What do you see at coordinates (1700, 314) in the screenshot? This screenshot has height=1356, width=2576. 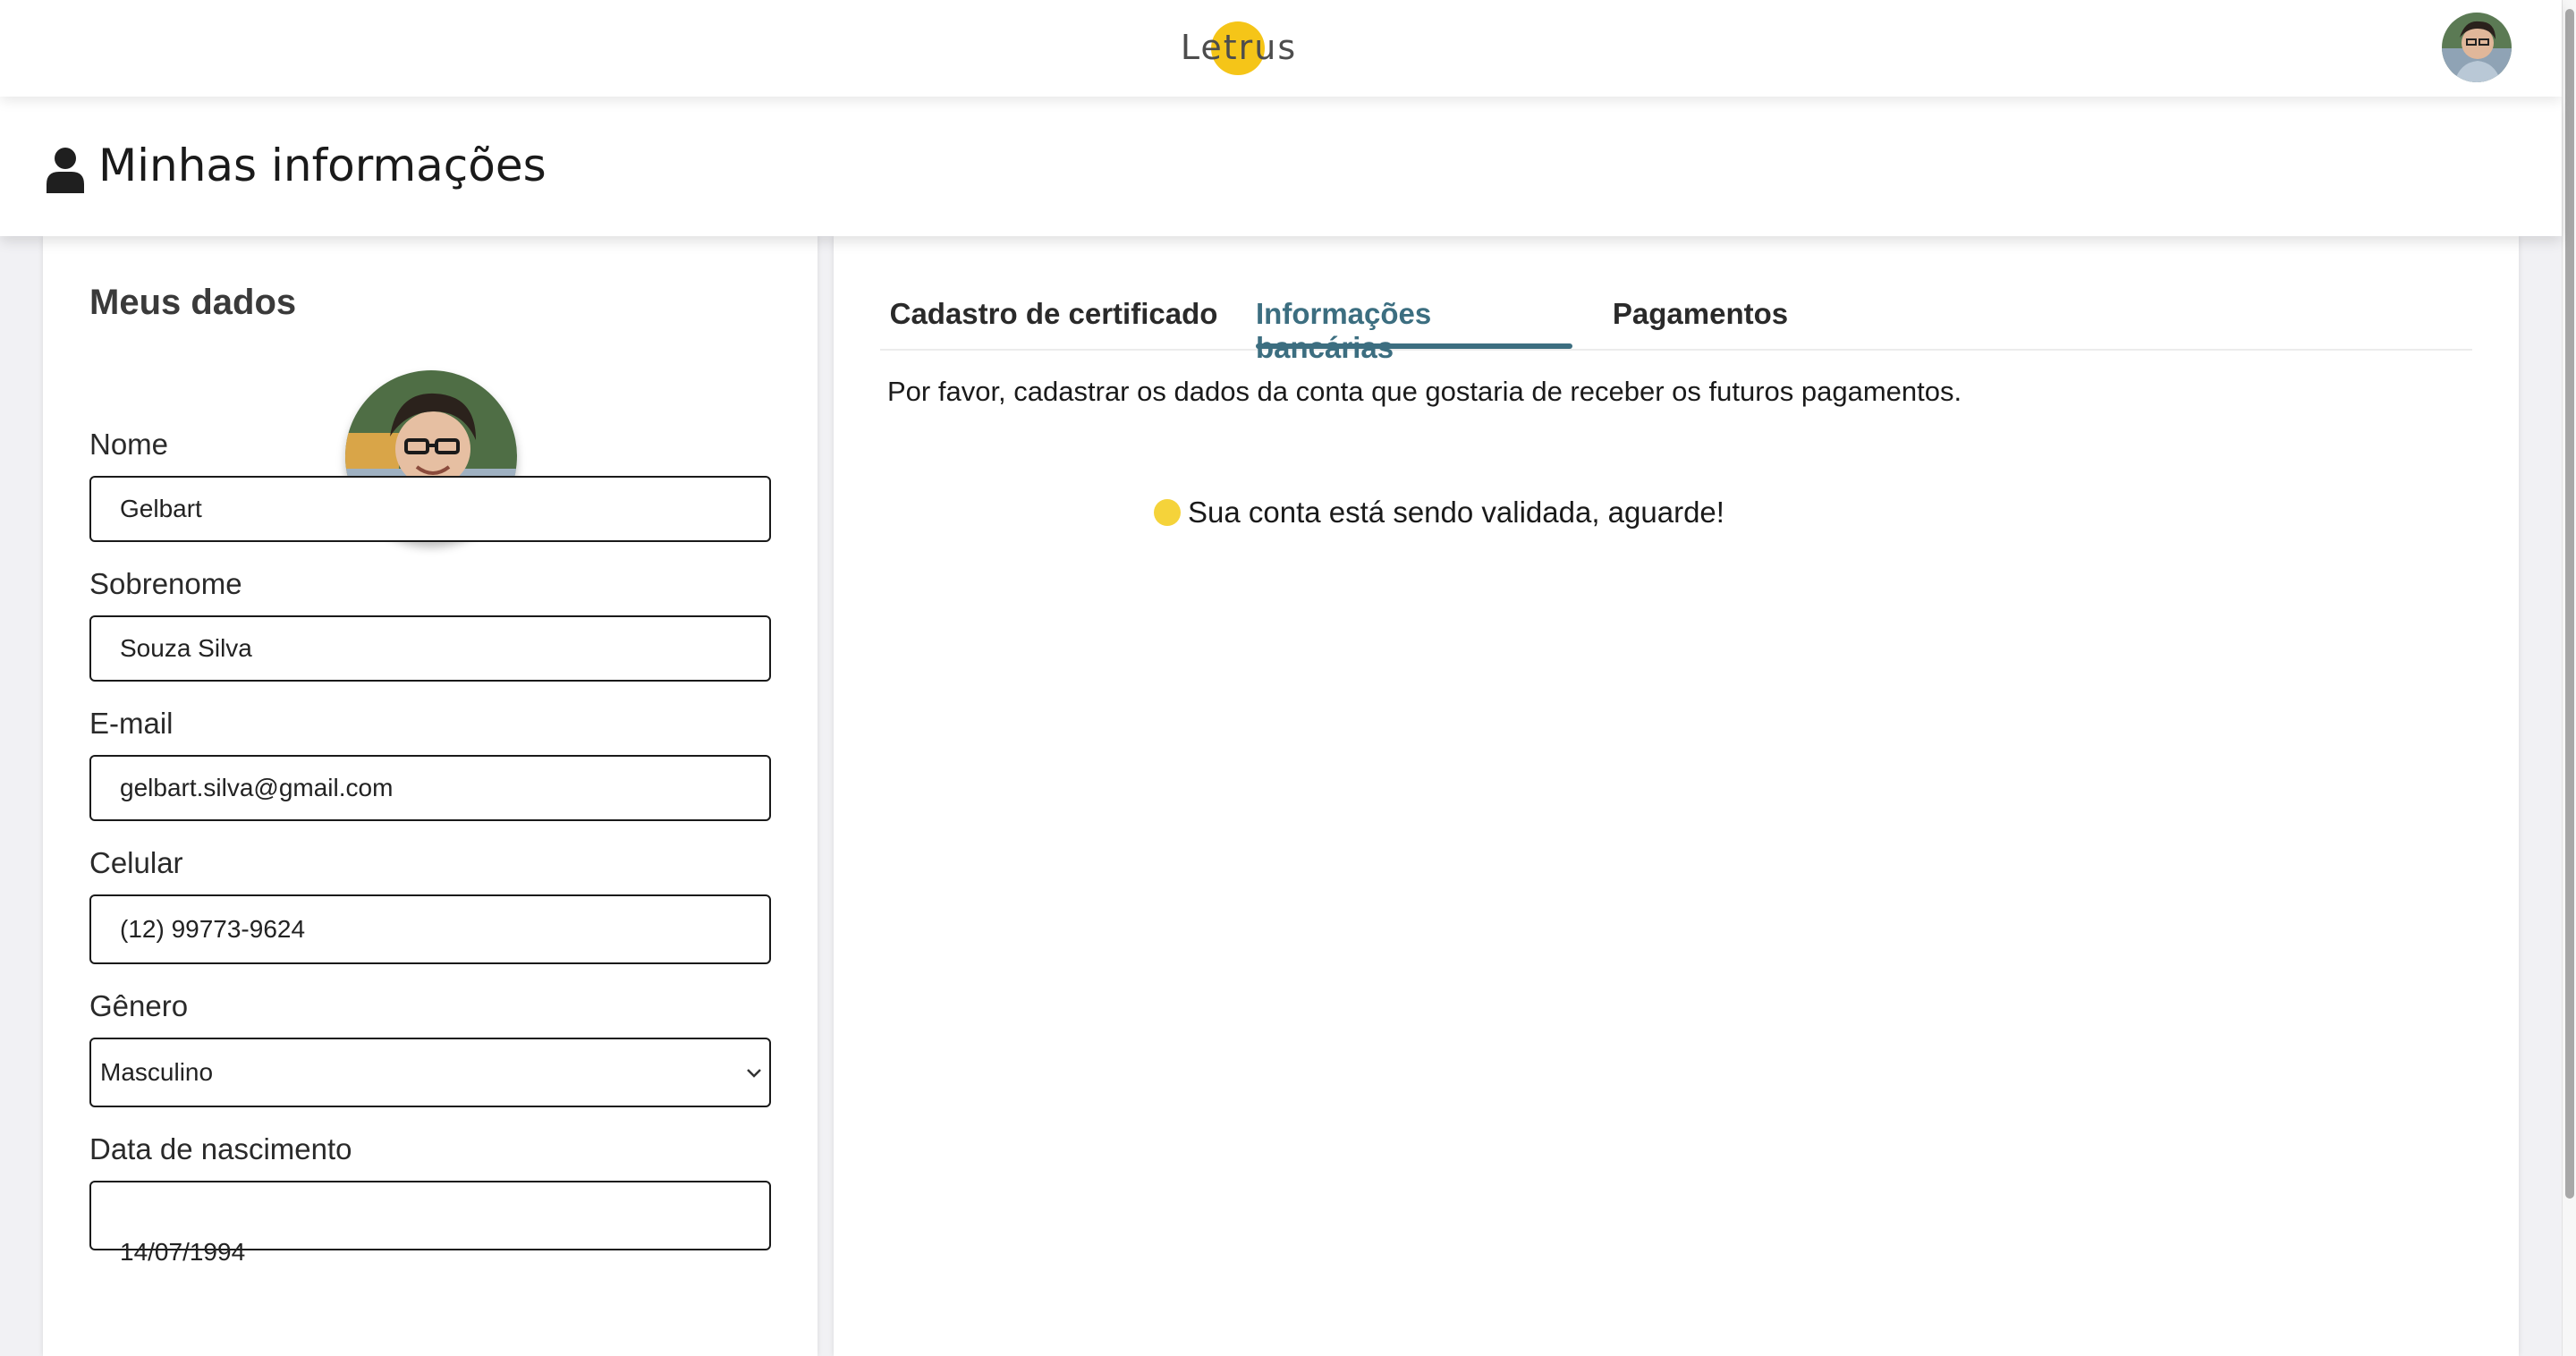 I see `tab-label: Pagamentos` at bounding box center [1700, 314].